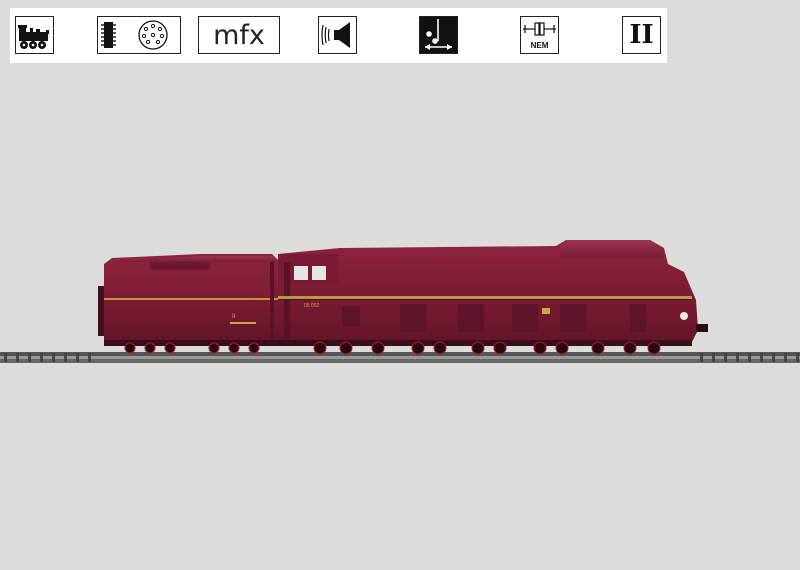  I want to click on gauge-label: II, so click(641, 35).